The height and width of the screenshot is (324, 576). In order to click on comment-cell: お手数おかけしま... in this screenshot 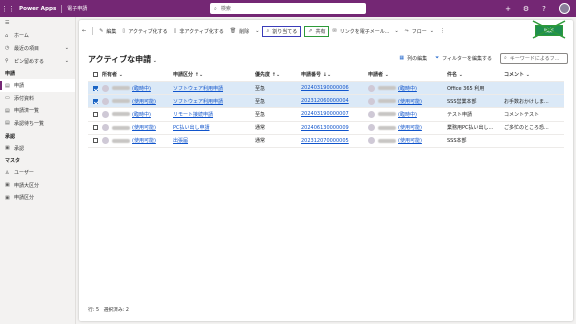, I will do `click(526, 101)`.